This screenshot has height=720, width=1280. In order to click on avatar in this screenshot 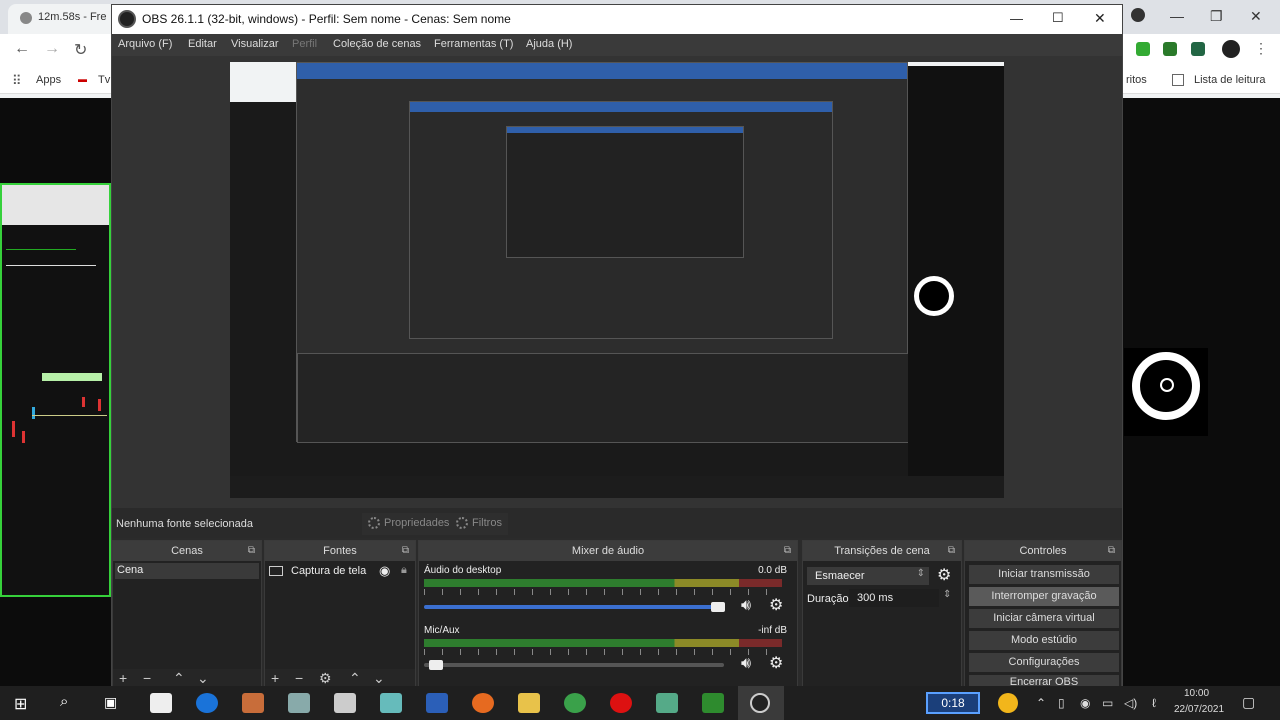, I will do `click(1231, 49)`.